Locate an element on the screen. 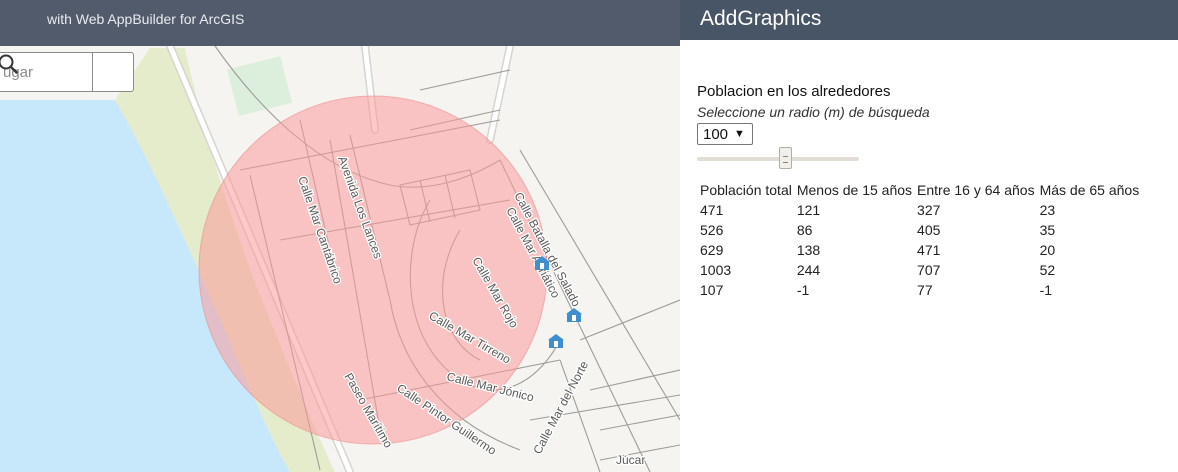 The height and width of the screenshot is (472, 1178). table-cell: 1003 is located at coordinates (716, 270).